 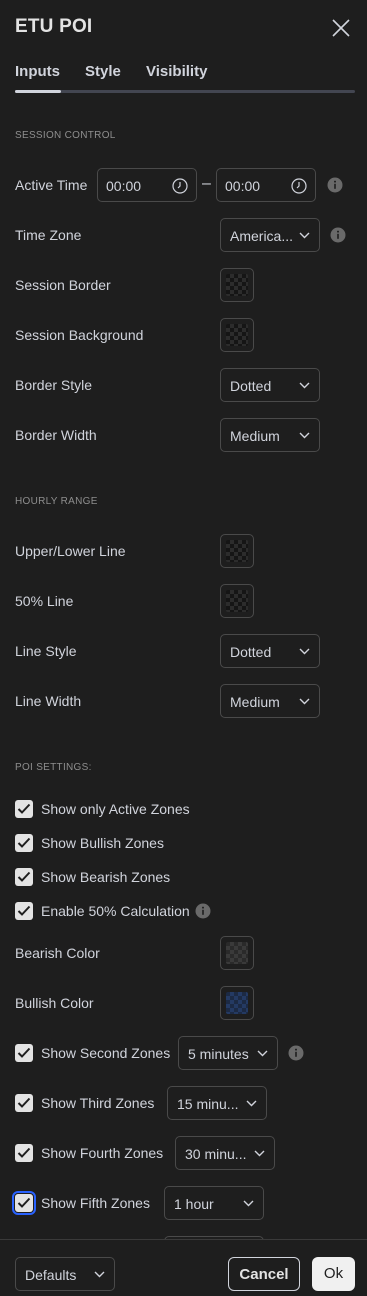 I want to click on line-width-label: Line Width, so click(x=48, y=701).